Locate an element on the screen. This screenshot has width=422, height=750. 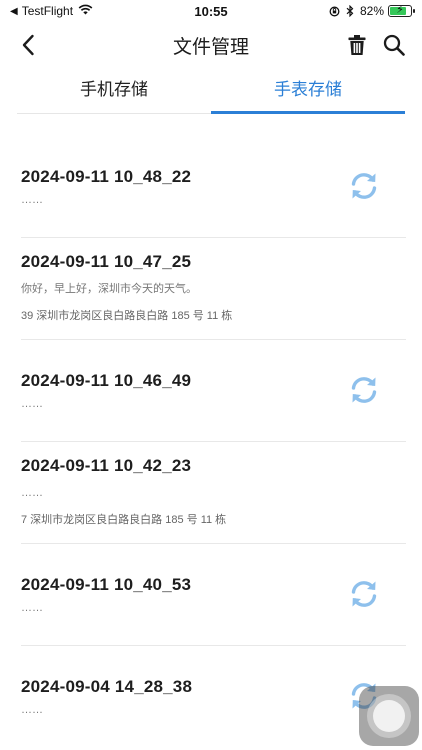
search-button is located at coordinates (394, 45).